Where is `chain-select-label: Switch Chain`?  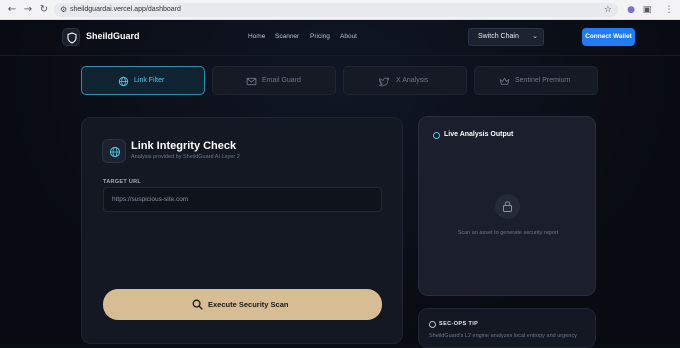
chain-select-label: Switch Chain is located at coordinates (498, 36).